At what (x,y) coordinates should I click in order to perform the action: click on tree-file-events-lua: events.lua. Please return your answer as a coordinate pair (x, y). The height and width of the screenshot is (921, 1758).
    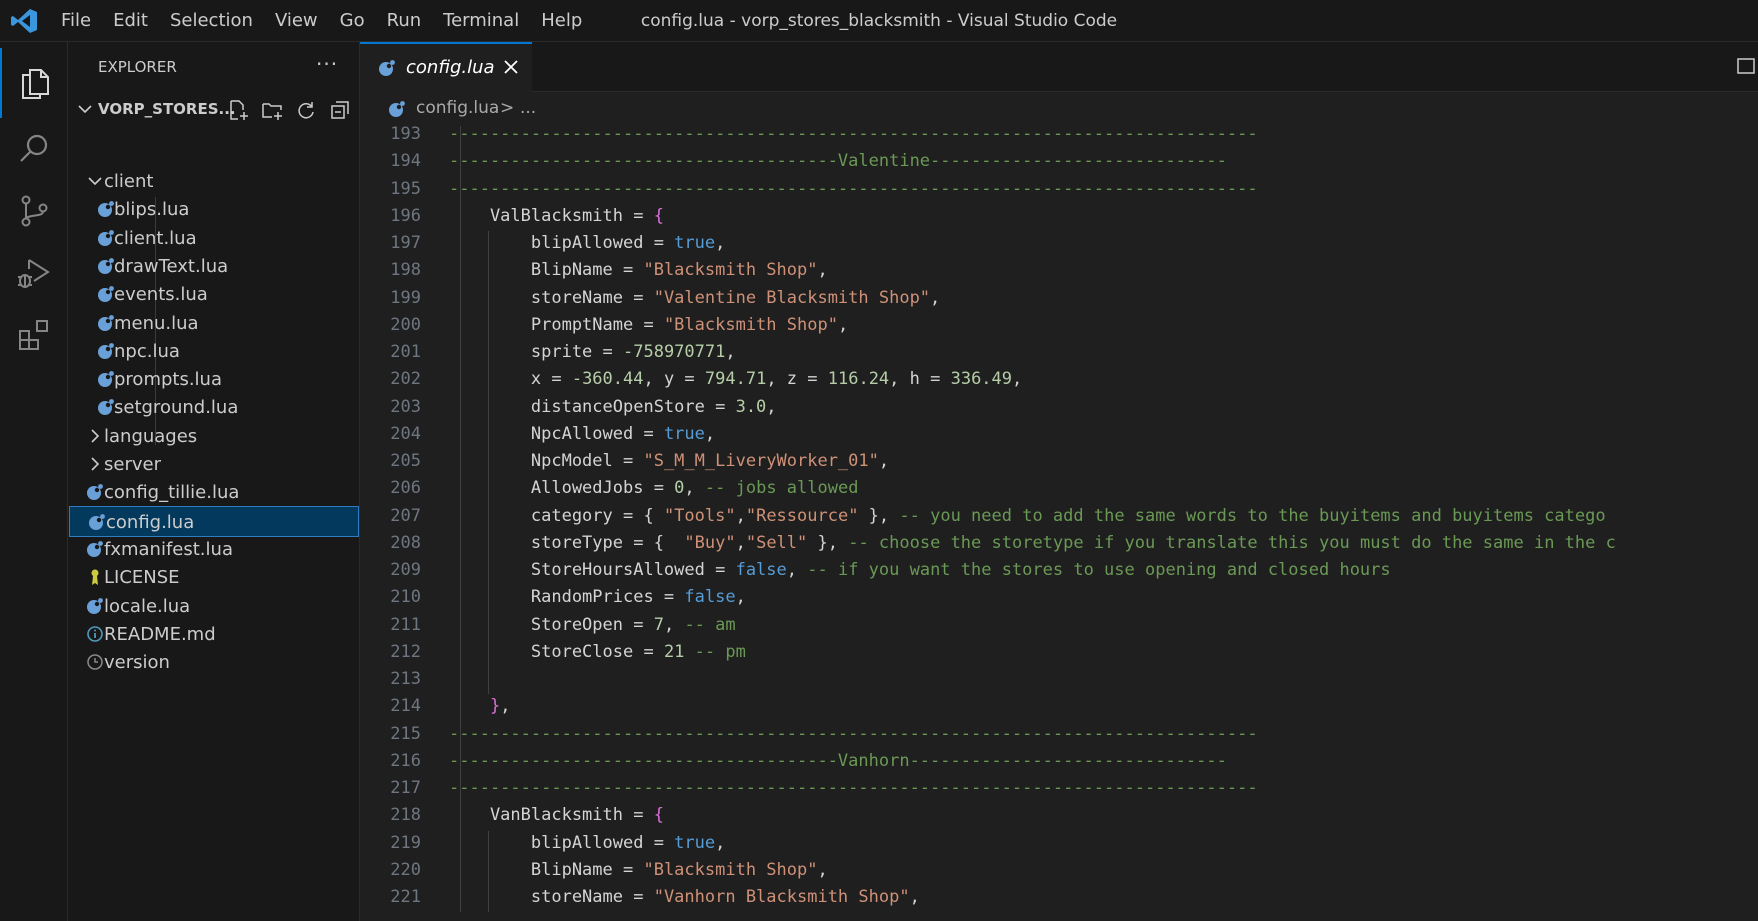
    Looking at the image, I should click on (213, 294).